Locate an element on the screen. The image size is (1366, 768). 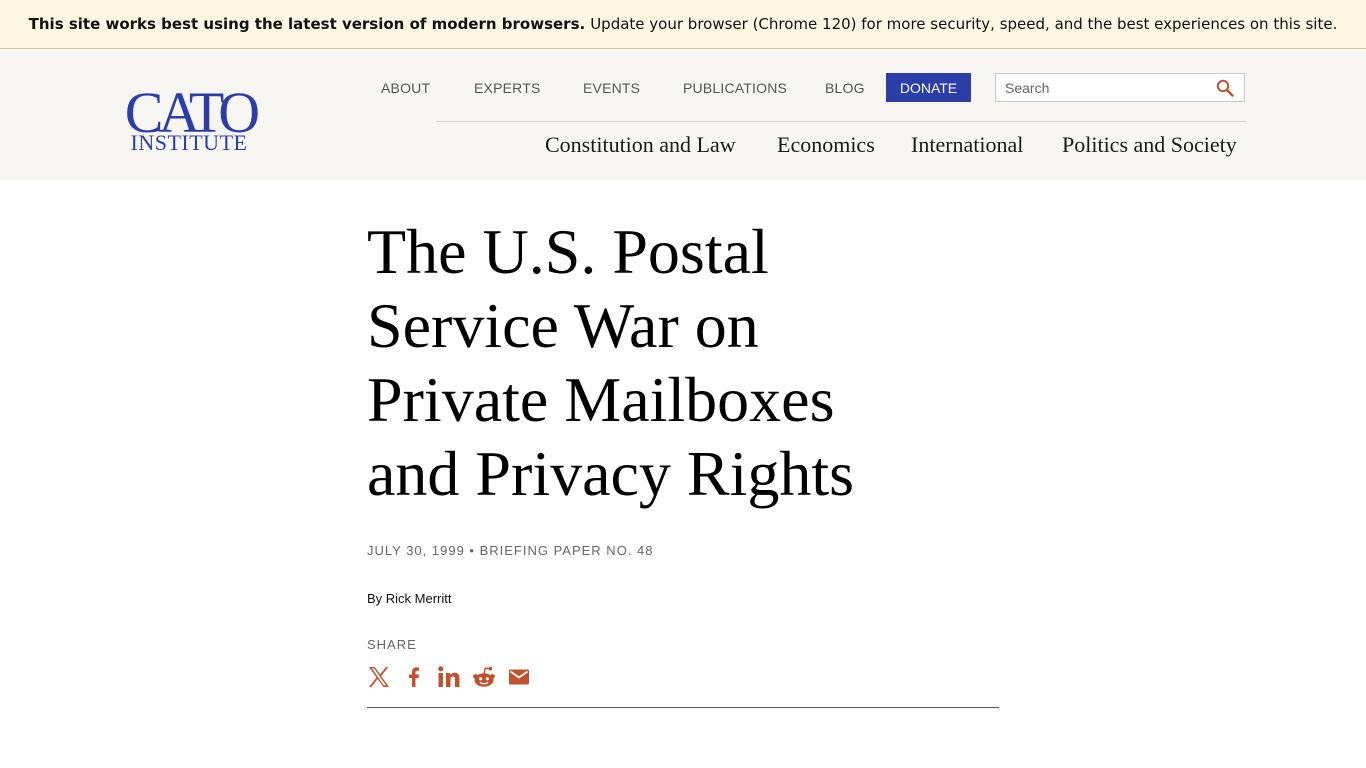
nav-experts: EXPERTS is located at coordinates (507, 88).